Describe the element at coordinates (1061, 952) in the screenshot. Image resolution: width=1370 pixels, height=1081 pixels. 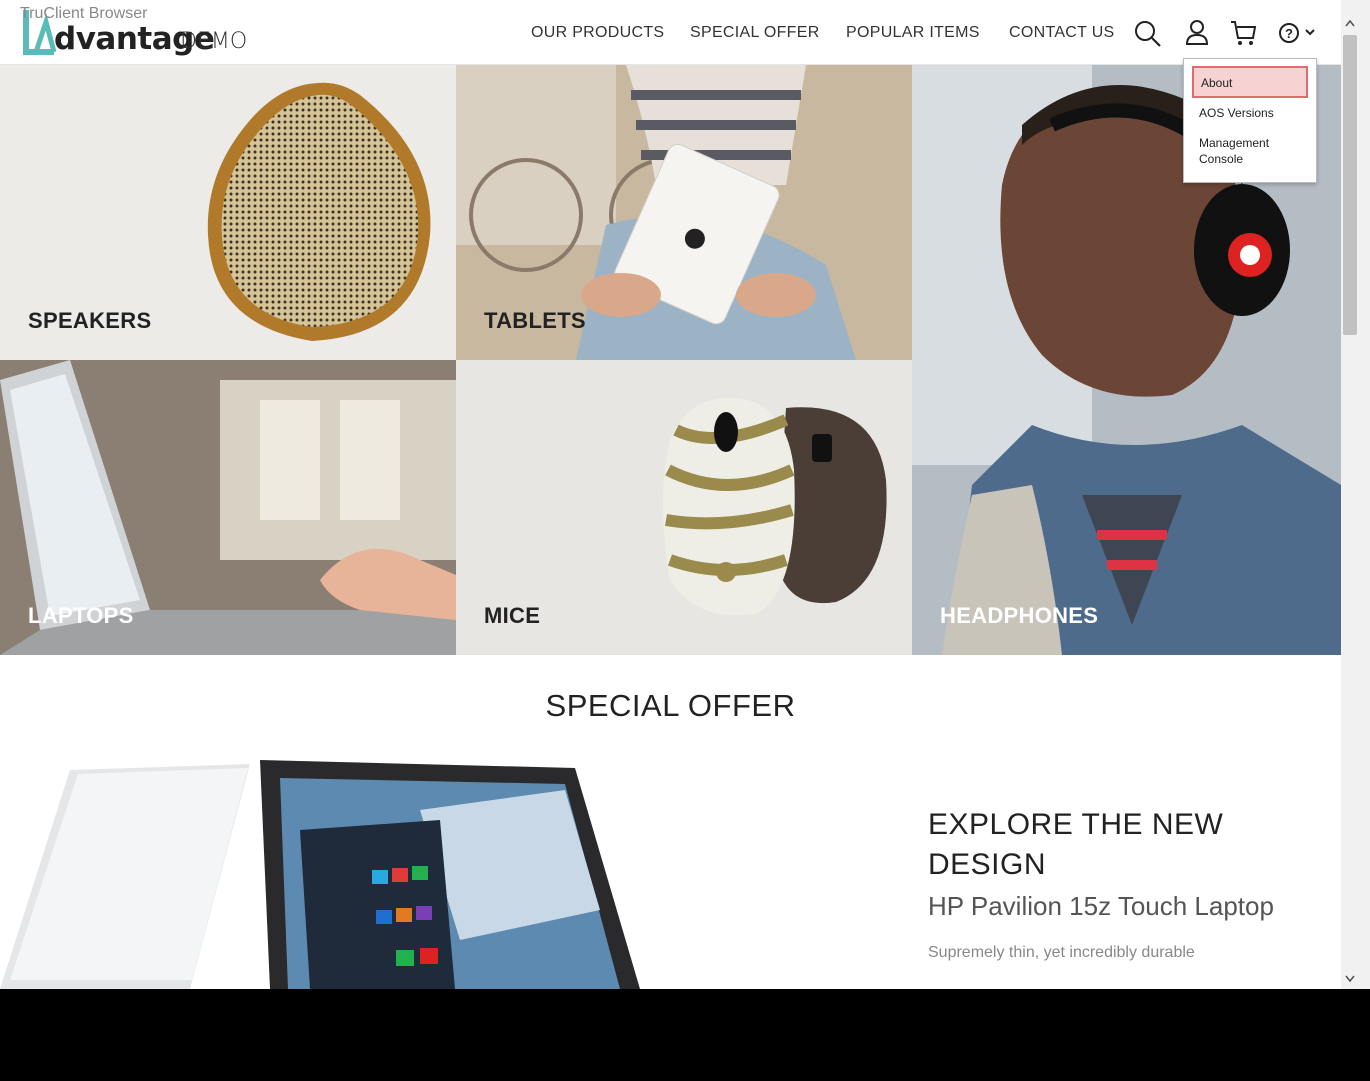
I see `offer-description: Supremely thin, yet incredibly durable` at that location.